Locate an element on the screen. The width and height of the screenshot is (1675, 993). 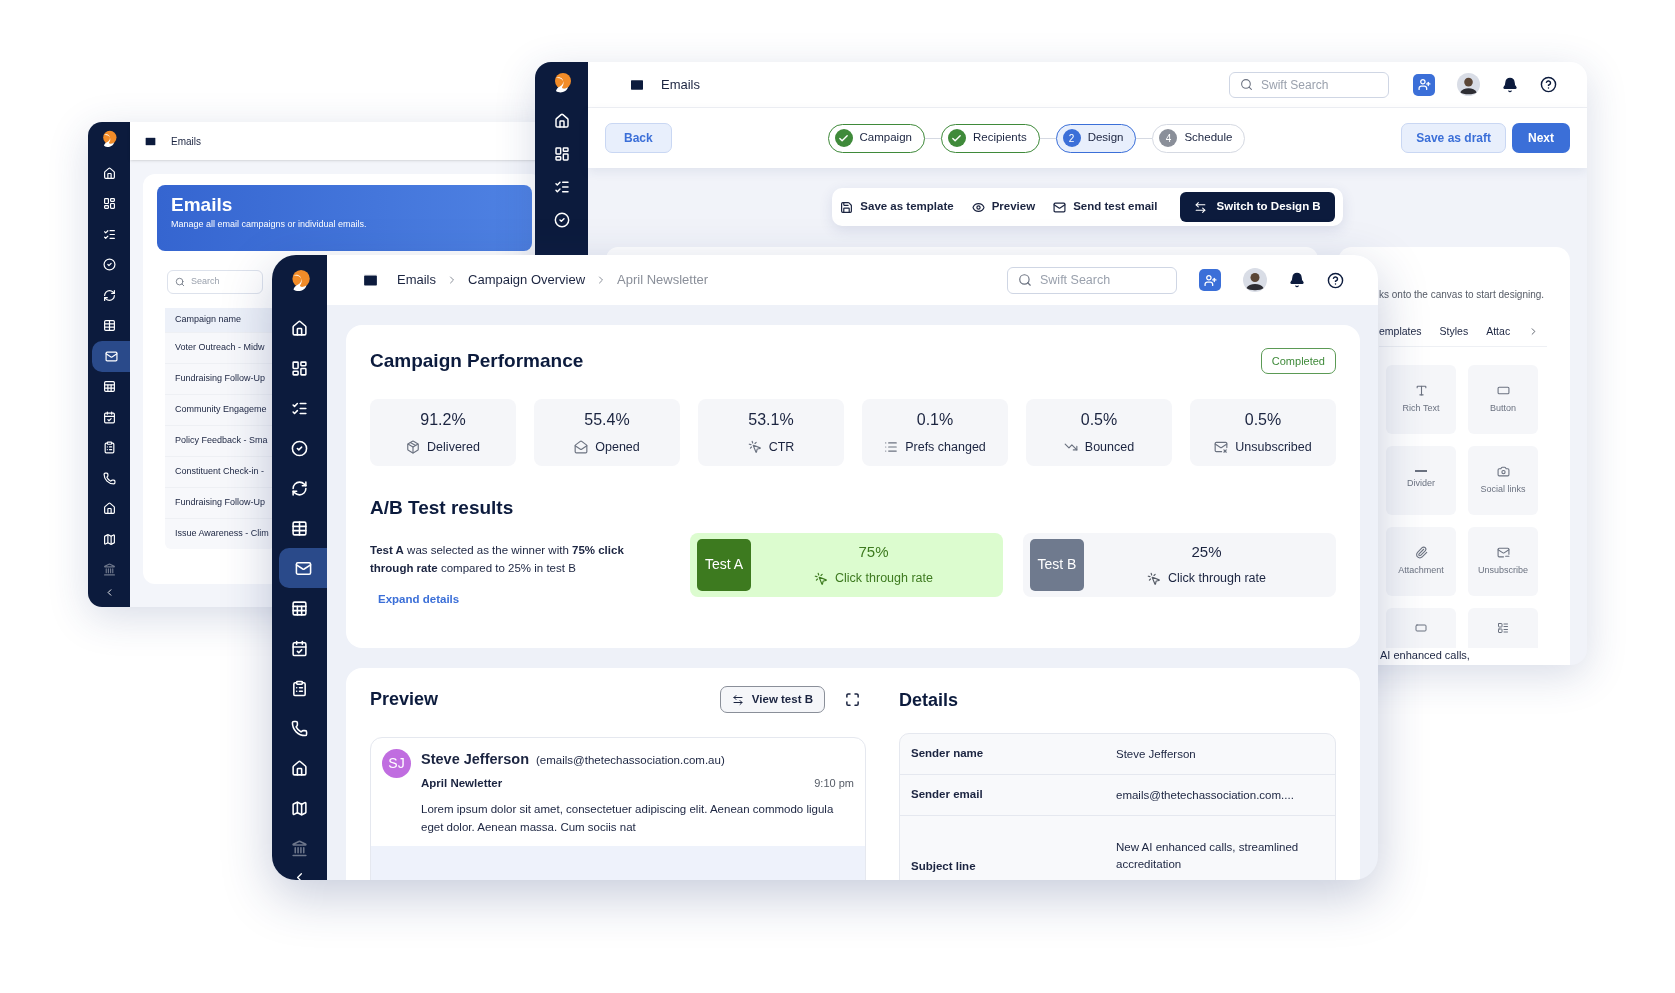
card-title: Campaign Performance is located at coordinates (477, 361).